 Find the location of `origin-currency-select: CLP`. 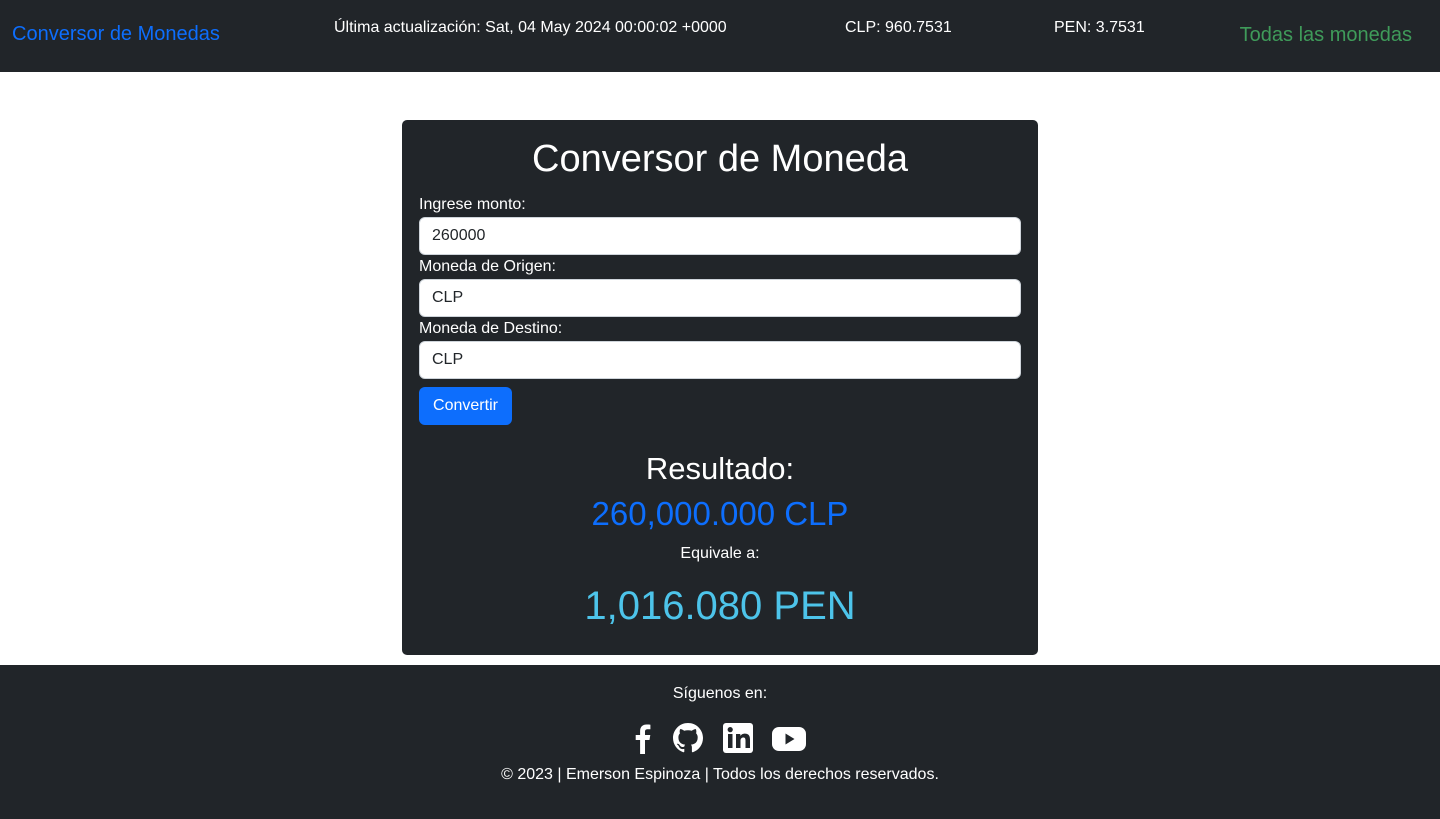

origin-currency-select: CLP is located at coordinates (720, 298).